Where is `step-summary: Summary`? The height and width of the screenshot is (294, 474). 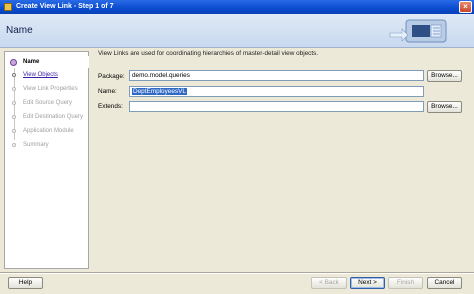 step-summary: Summary is located at coordinates (47, 145).